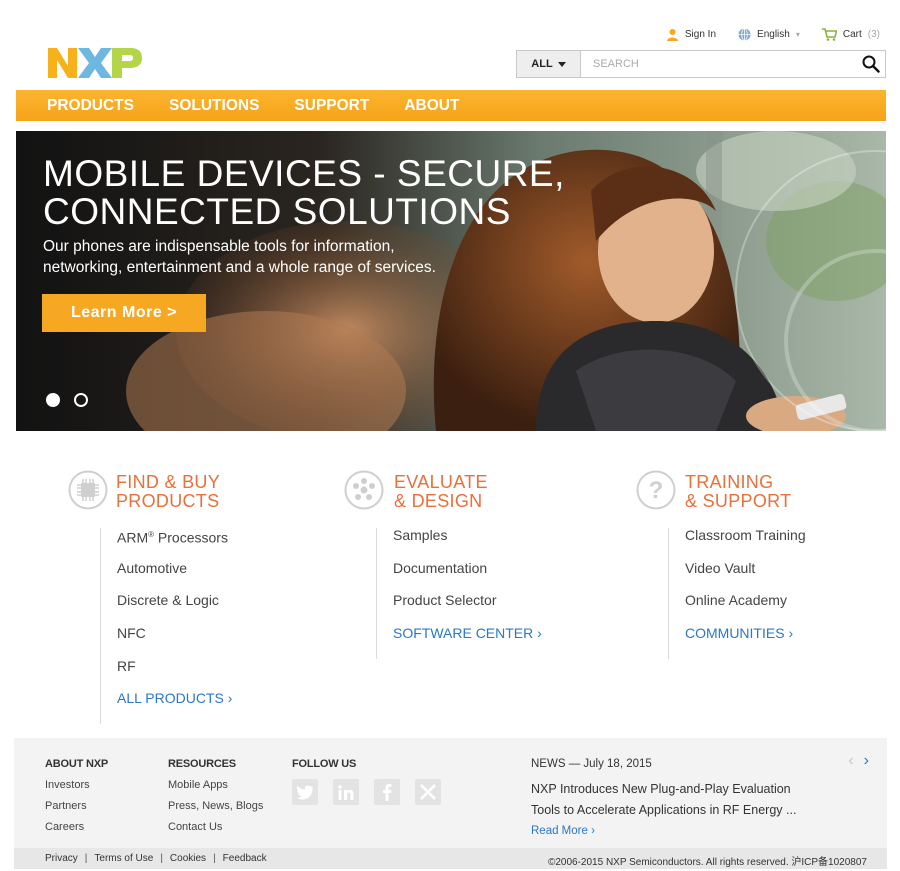 The width and height of the screenshot is (900, 871). I want to click on link-all-products: ALL PRODUCTS ›, so click(174, 707).